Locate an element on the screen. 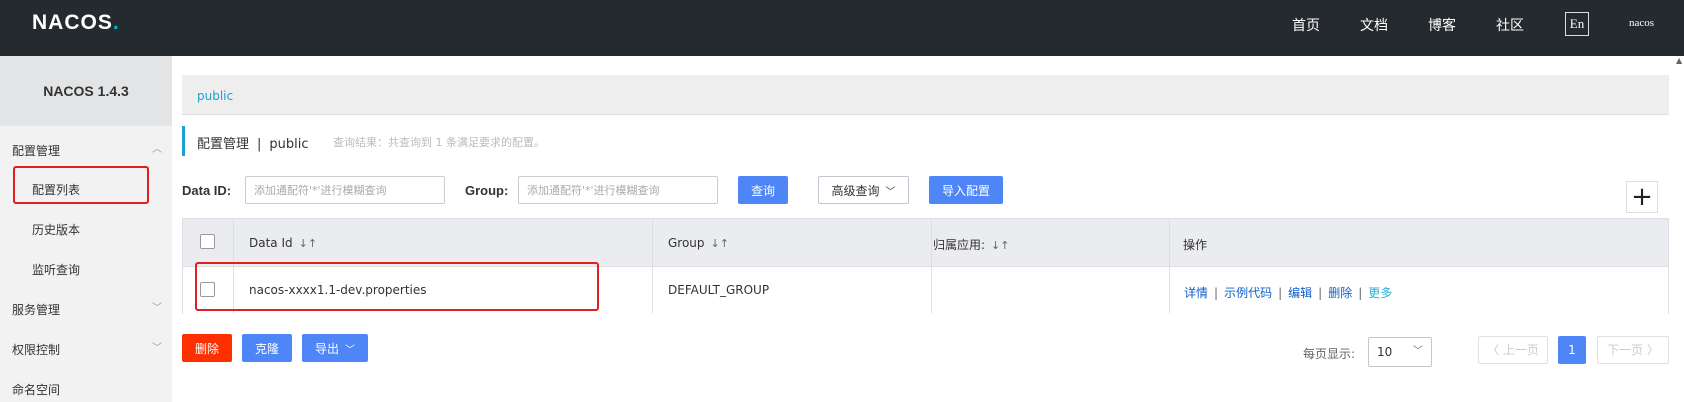  column-header-operations: 操作 is located at coordinates (1195, 245).